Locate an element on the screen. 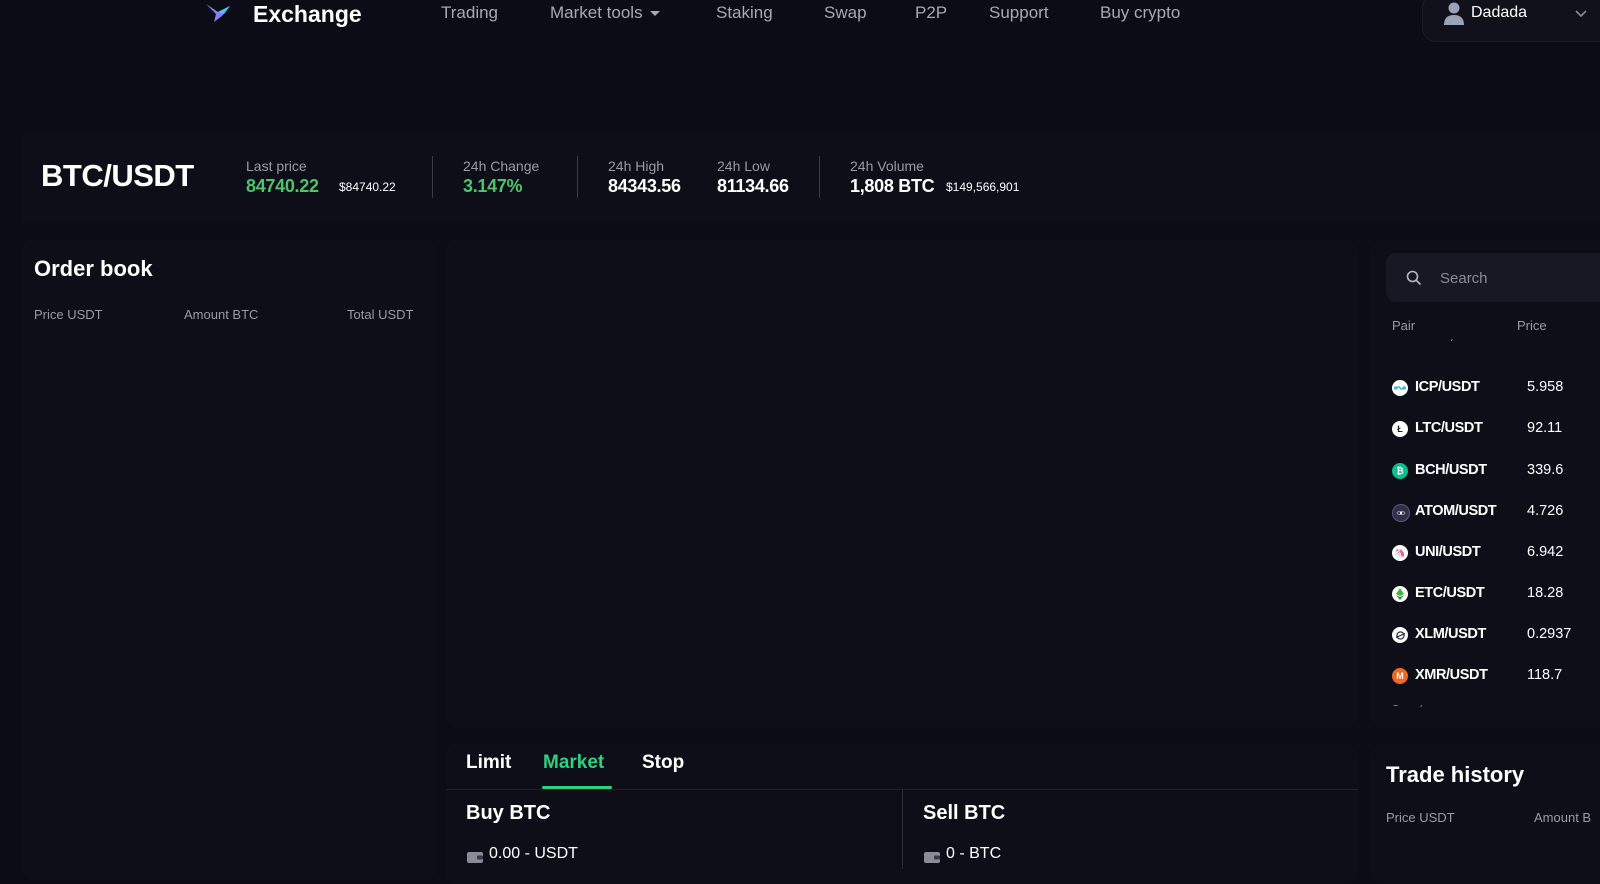 This screenshot has height=884, width=1600. brand-name: Exchange is located at coordinates (307, 14).